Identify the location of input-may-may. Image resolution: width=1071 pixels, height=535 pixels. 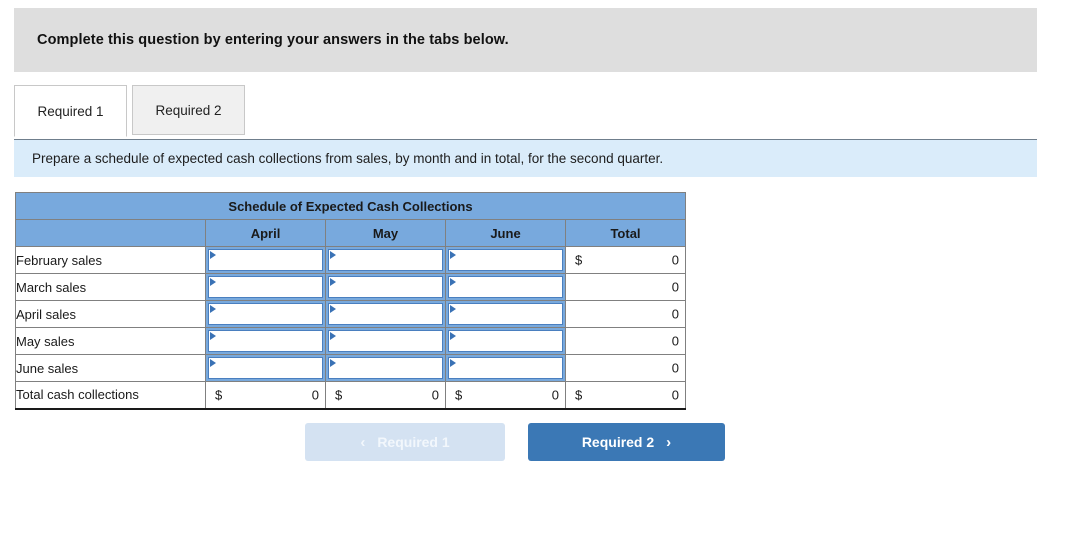
(385, 341).